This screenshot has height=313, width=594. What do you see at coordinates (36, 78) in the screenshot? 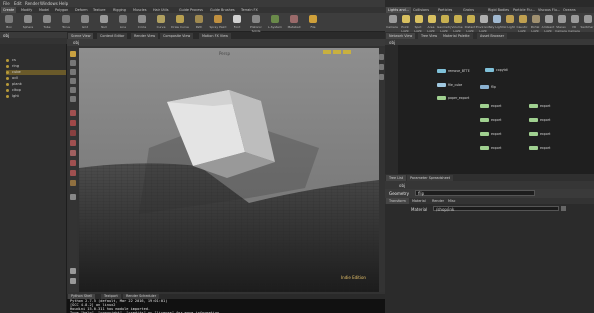
I see `tree-item-ocll: ocll` at bounding box center [36, 78].